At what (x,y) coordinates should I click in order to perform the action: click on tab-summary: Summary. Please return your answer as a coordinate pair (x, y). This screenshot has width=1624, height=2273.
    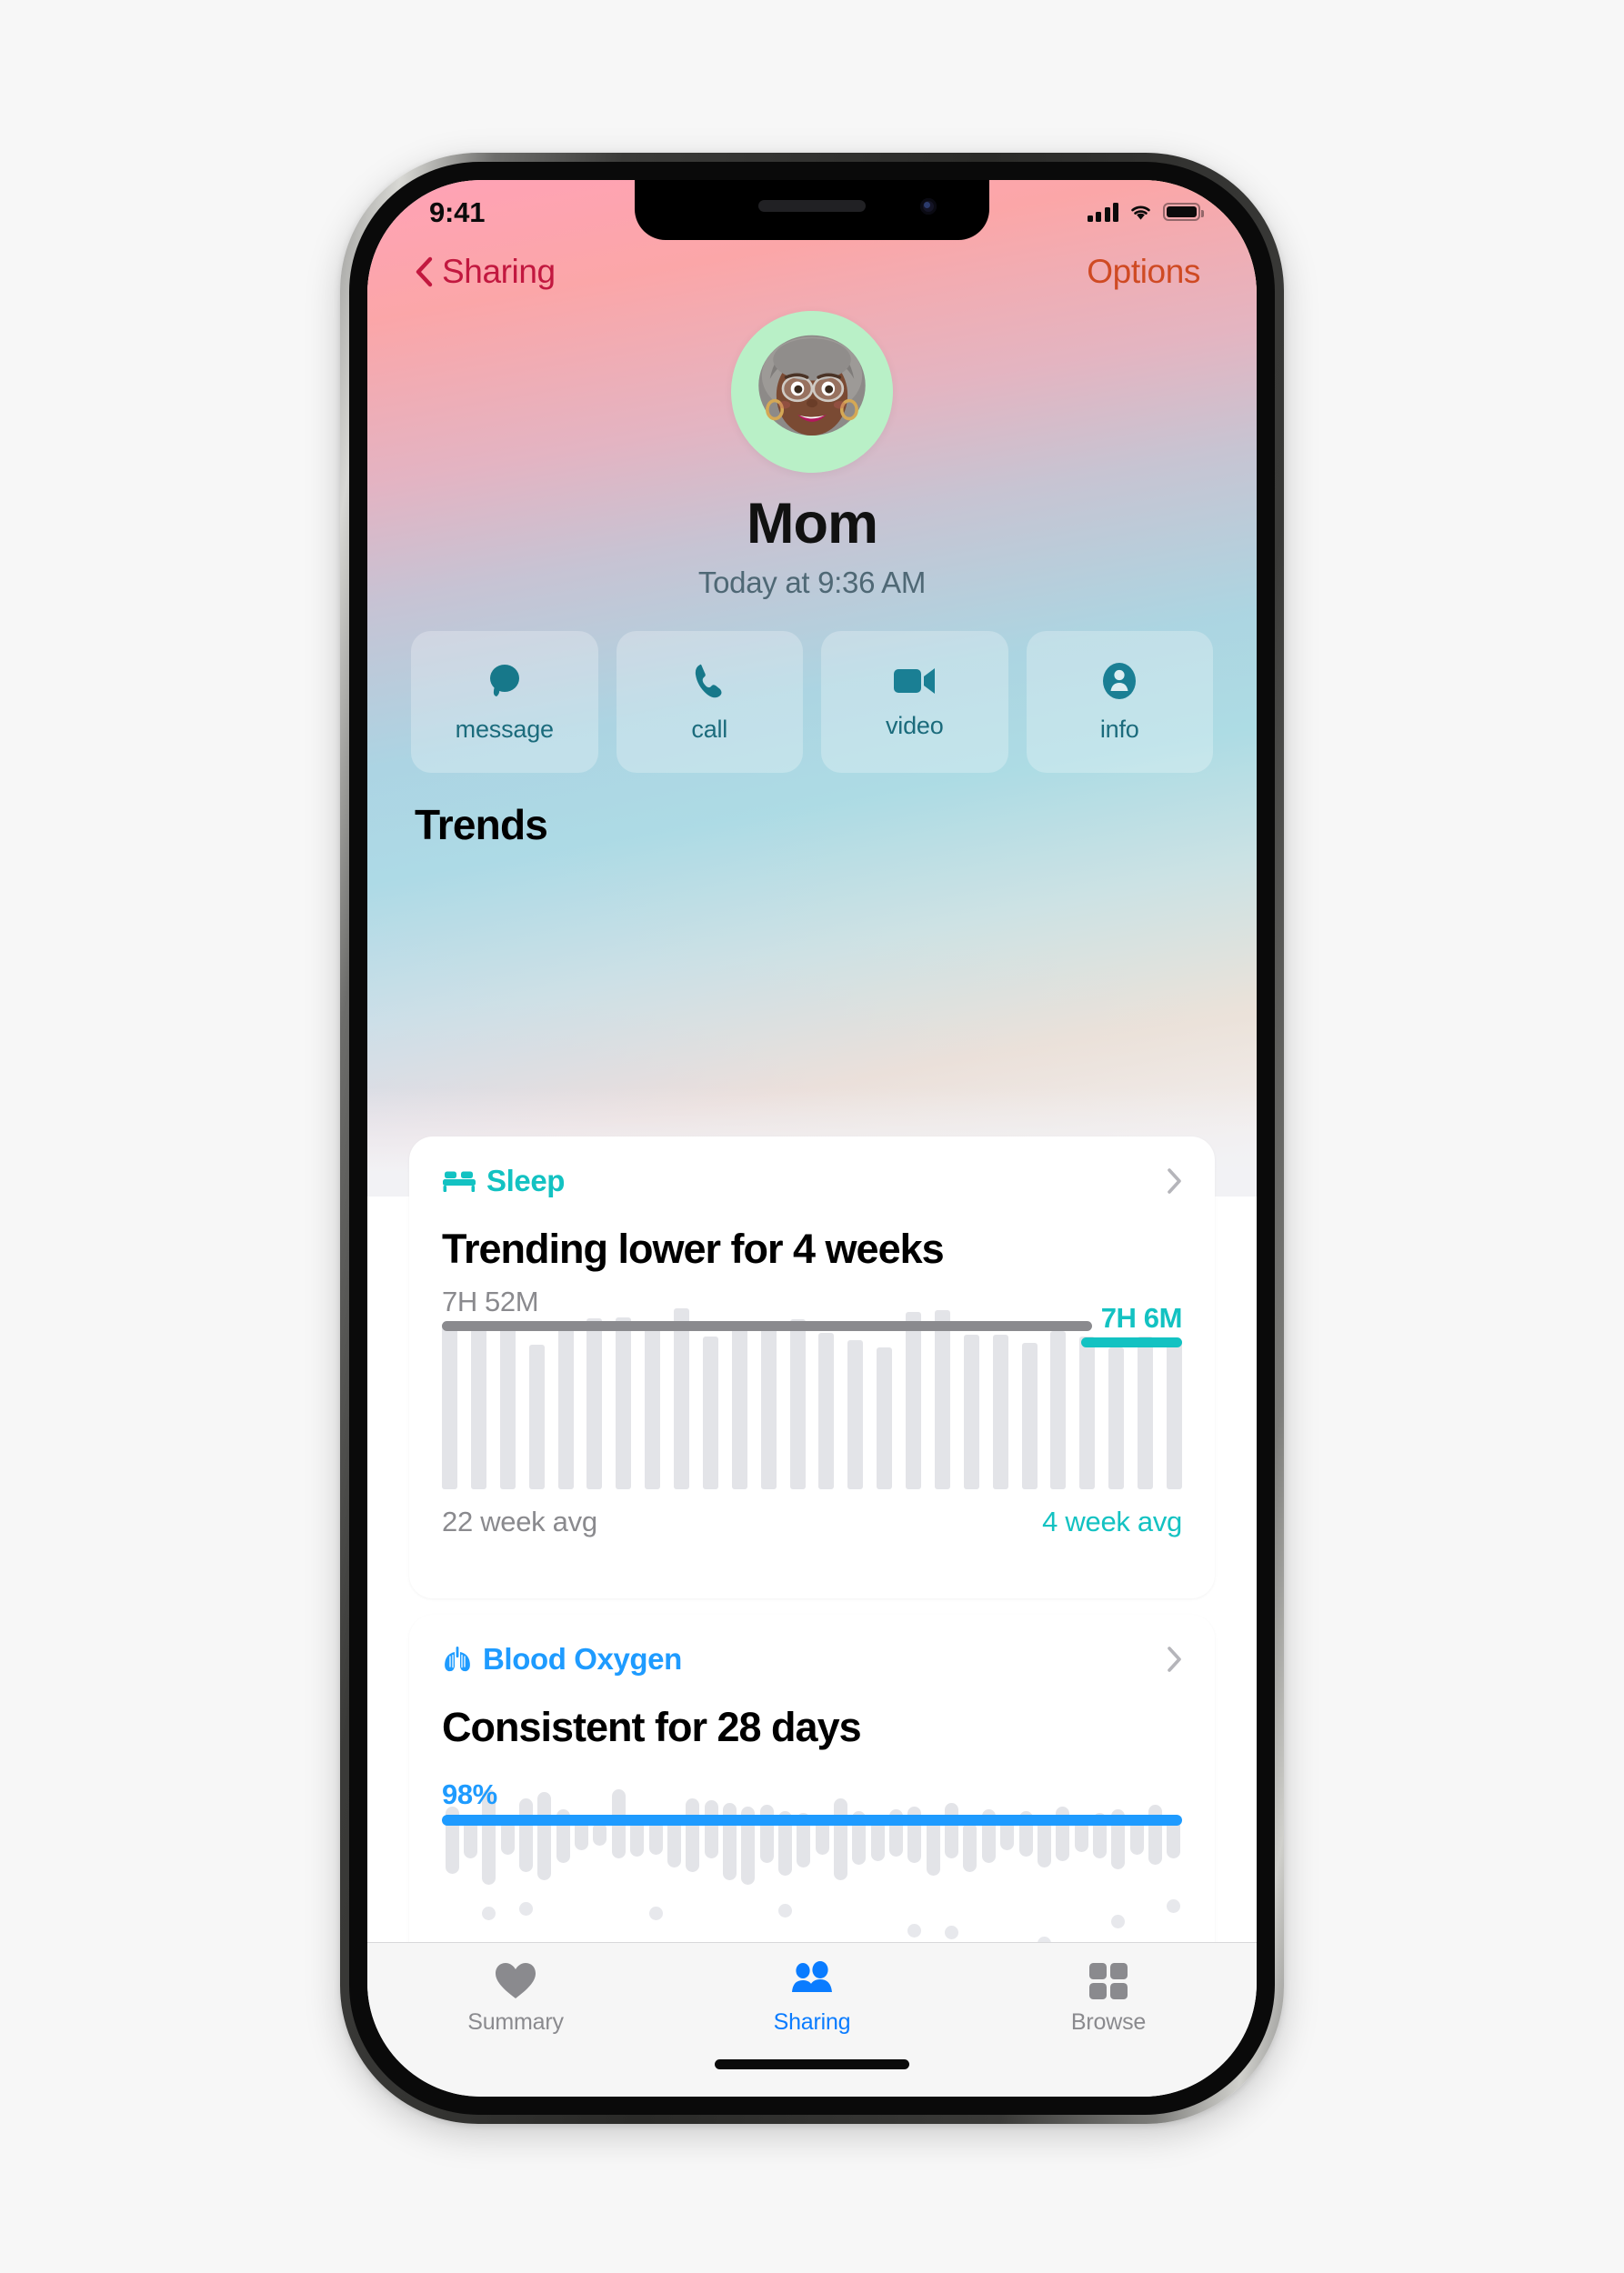
    Looking at the image, I should click on (515, 1998).